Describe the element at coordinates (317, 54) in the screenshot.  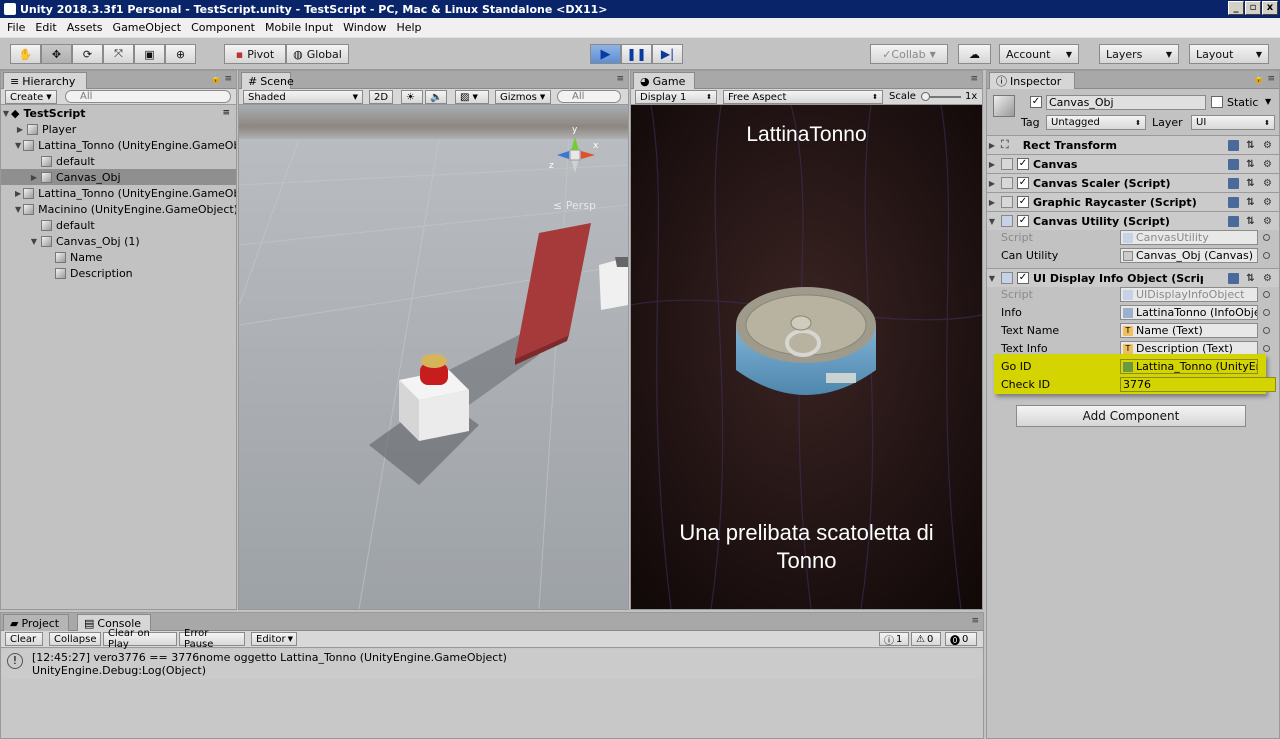
I see `global-toggle: ◍ Global` at that location.